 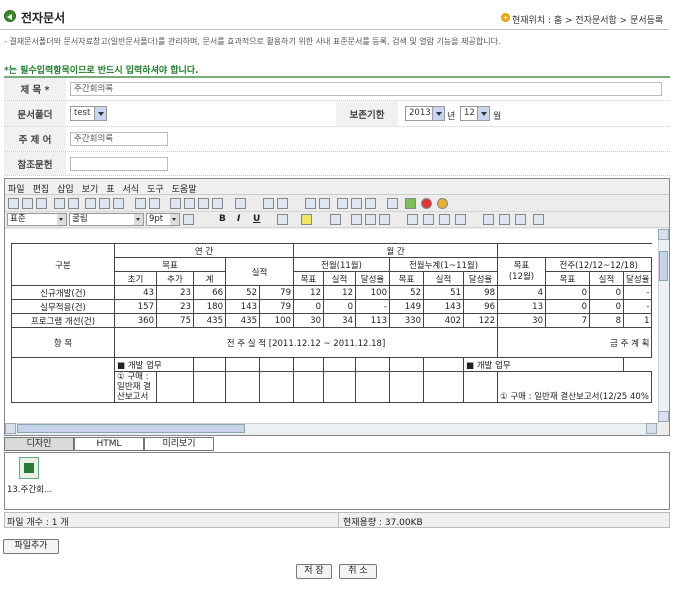 What do you see at coordinates (310, 203) in the screenshot?
I see `merge-icon` at bounding box center [310, 203].